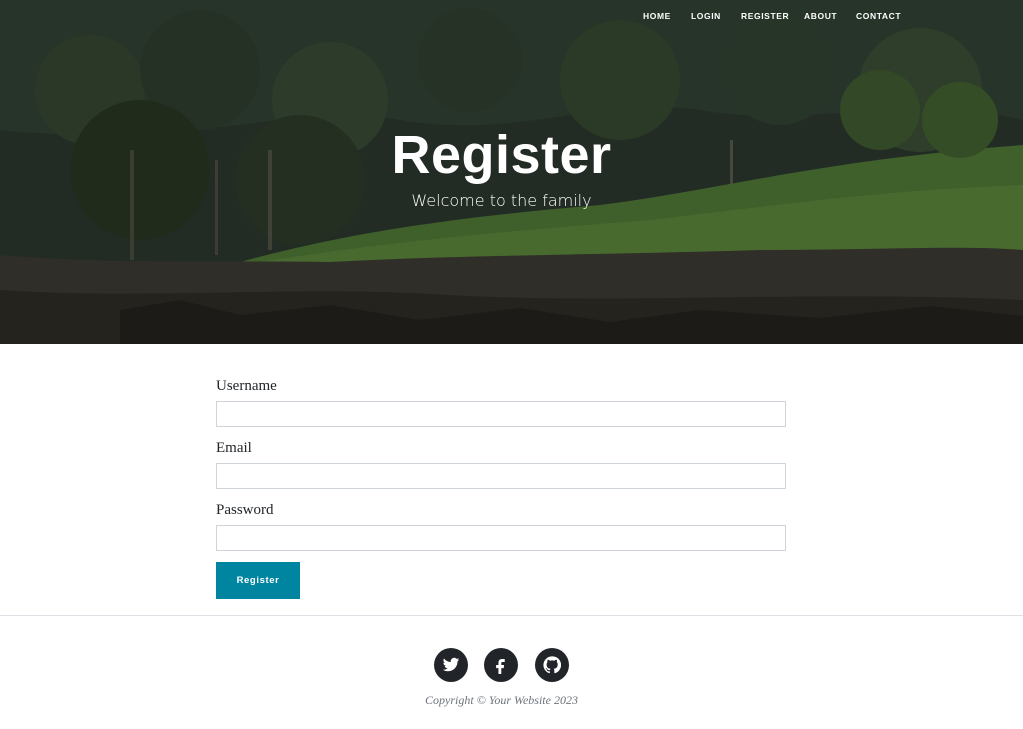 This screenshot has height=729, width=1023. I want to click on username-group: Username, so click(501, 401).